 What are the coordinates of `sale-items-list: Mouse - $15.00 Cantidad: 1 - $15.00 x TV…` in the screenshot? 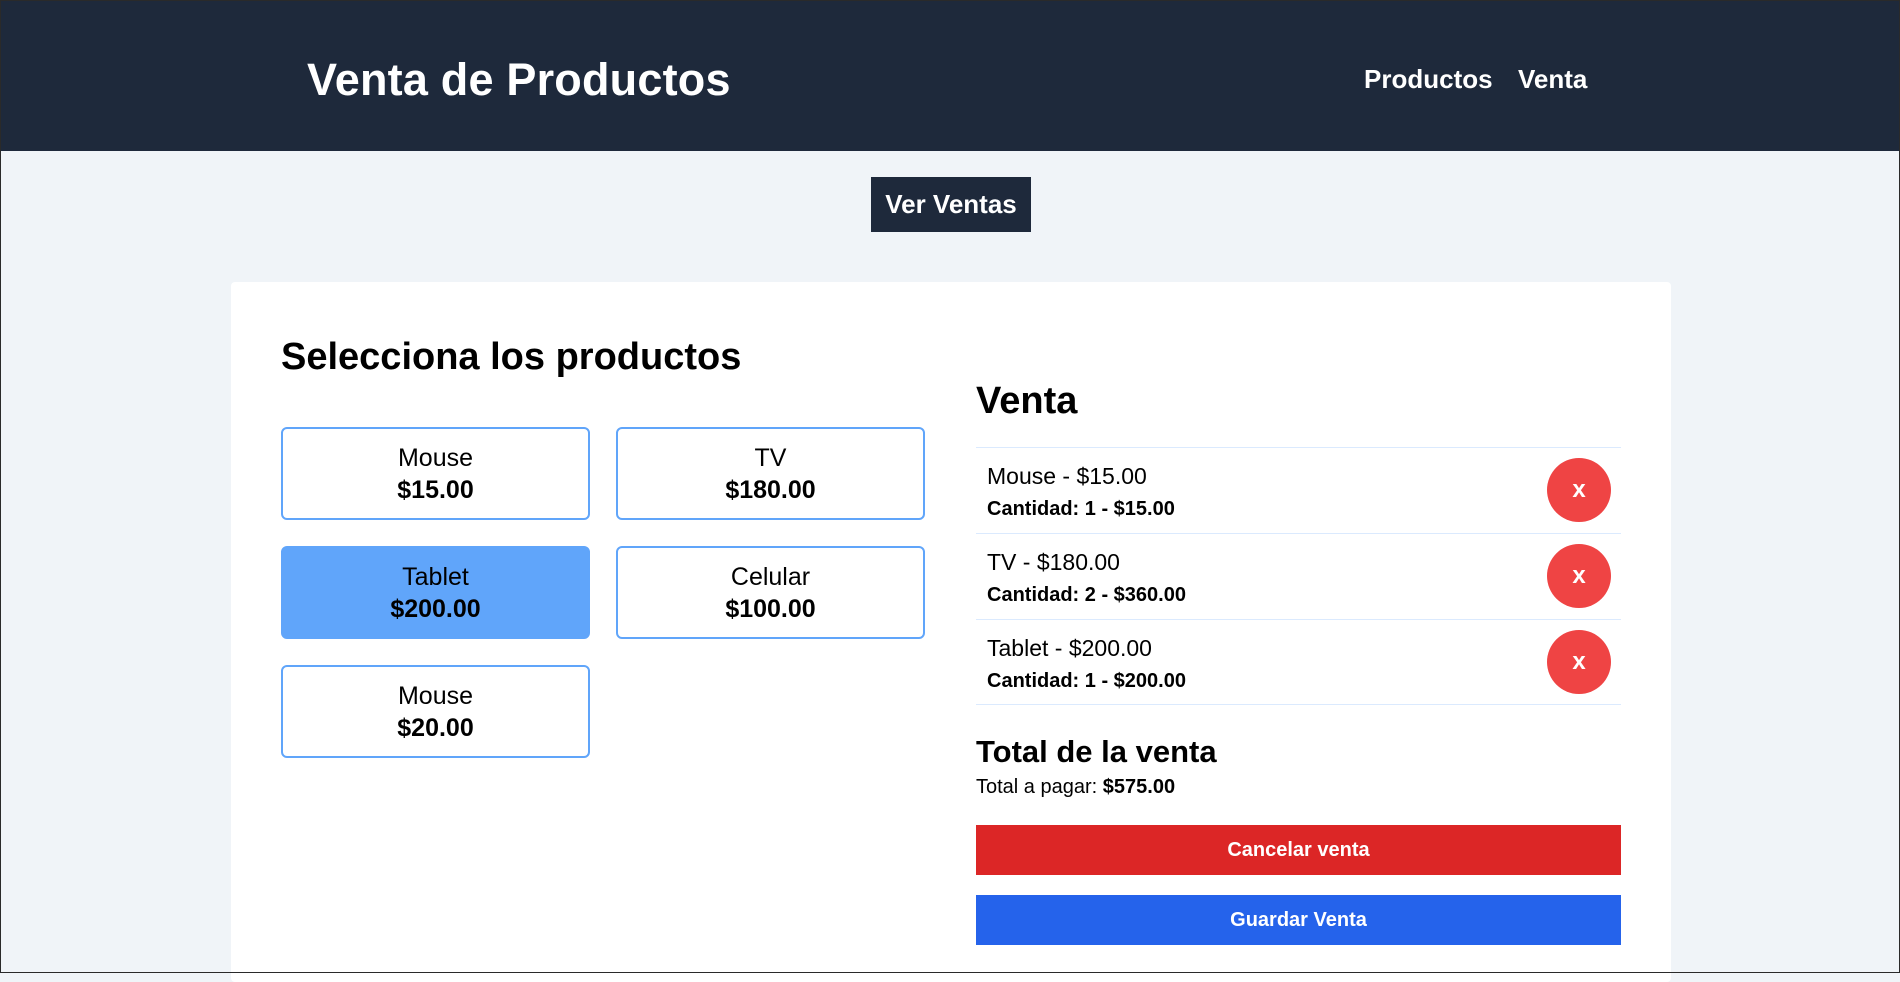 It's located at (1298, 576).